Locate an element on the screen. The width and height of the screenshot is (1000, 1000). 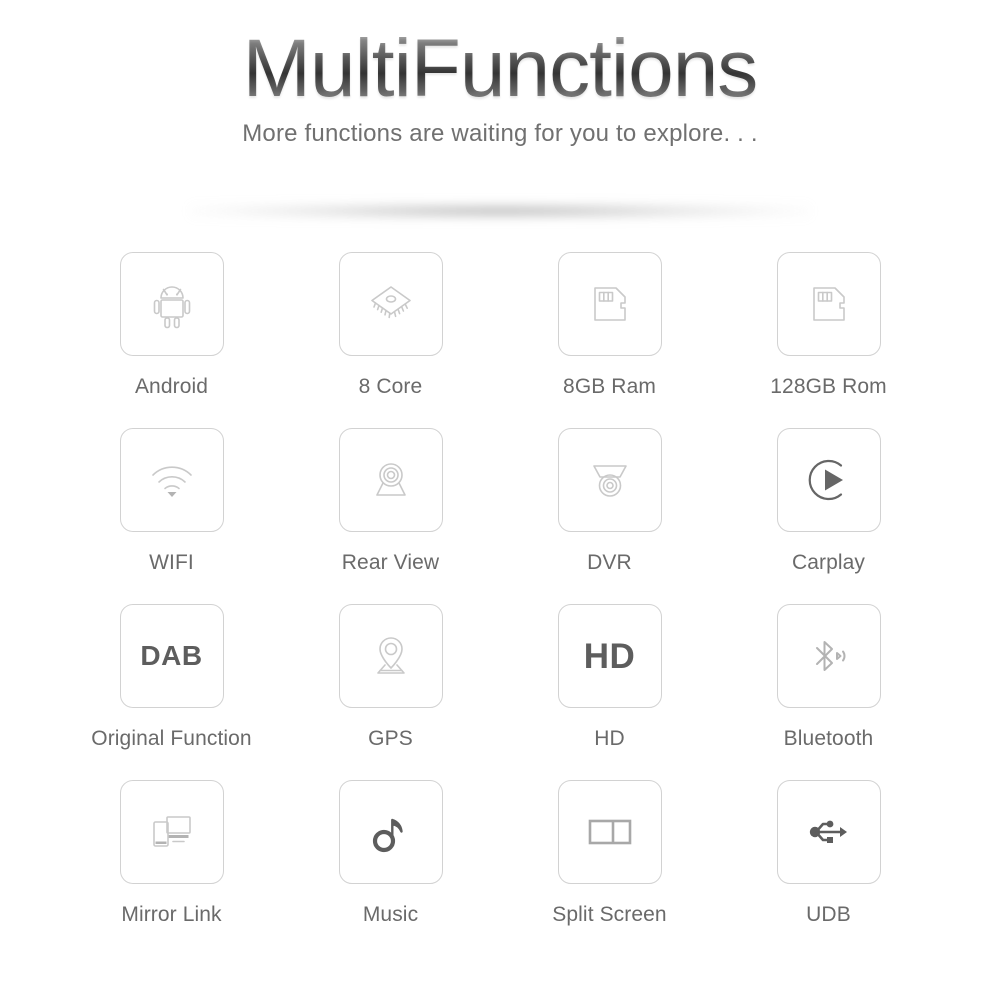
feature-label: HD is located at coordinates (609, 738).